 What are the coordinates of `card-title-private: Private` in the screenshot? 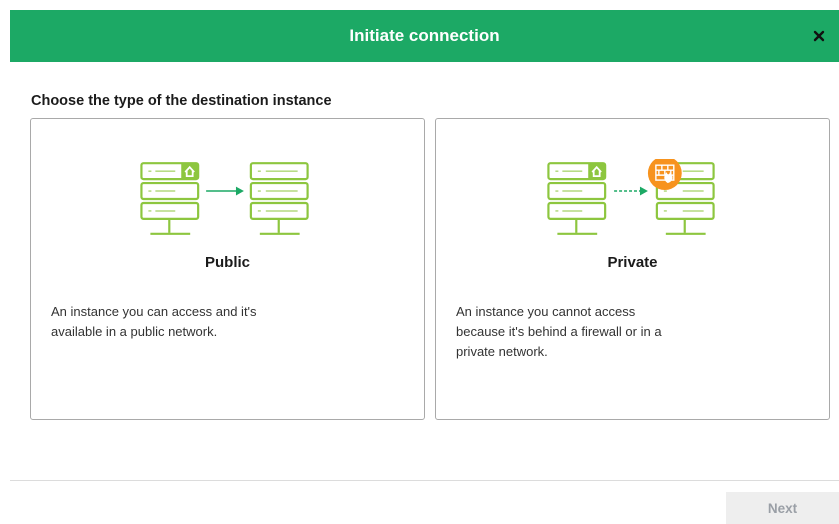 It's located at (632, 262).